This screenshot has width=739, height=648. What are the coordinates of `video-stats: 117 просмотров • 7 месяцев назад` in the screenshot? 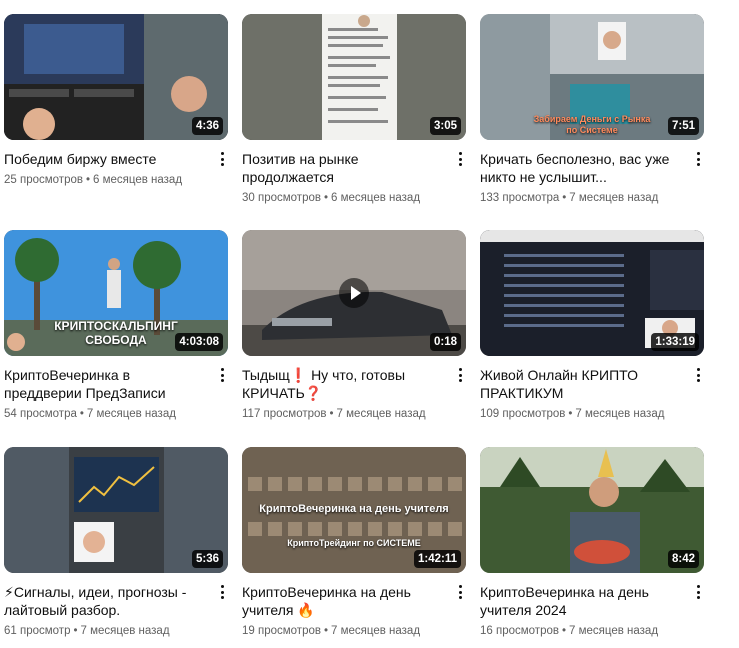 It's located at (334, 414).